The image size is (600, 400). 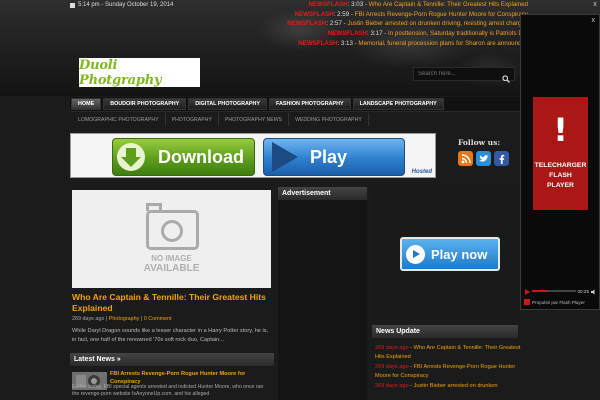 I want to click on player-time: 00:25, so click(x=583, y=291).